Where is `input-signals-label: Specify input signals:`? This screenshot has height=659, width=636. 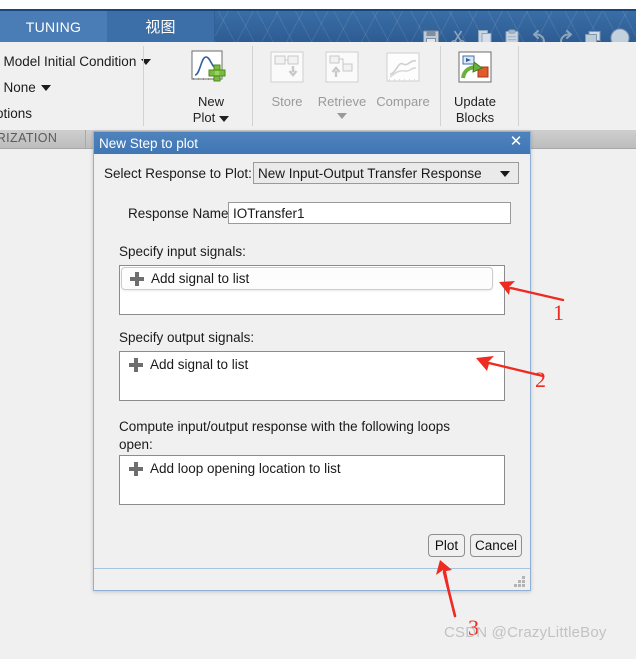
input-signals-label: Specify input signals: is located at coordinates (182, 251).